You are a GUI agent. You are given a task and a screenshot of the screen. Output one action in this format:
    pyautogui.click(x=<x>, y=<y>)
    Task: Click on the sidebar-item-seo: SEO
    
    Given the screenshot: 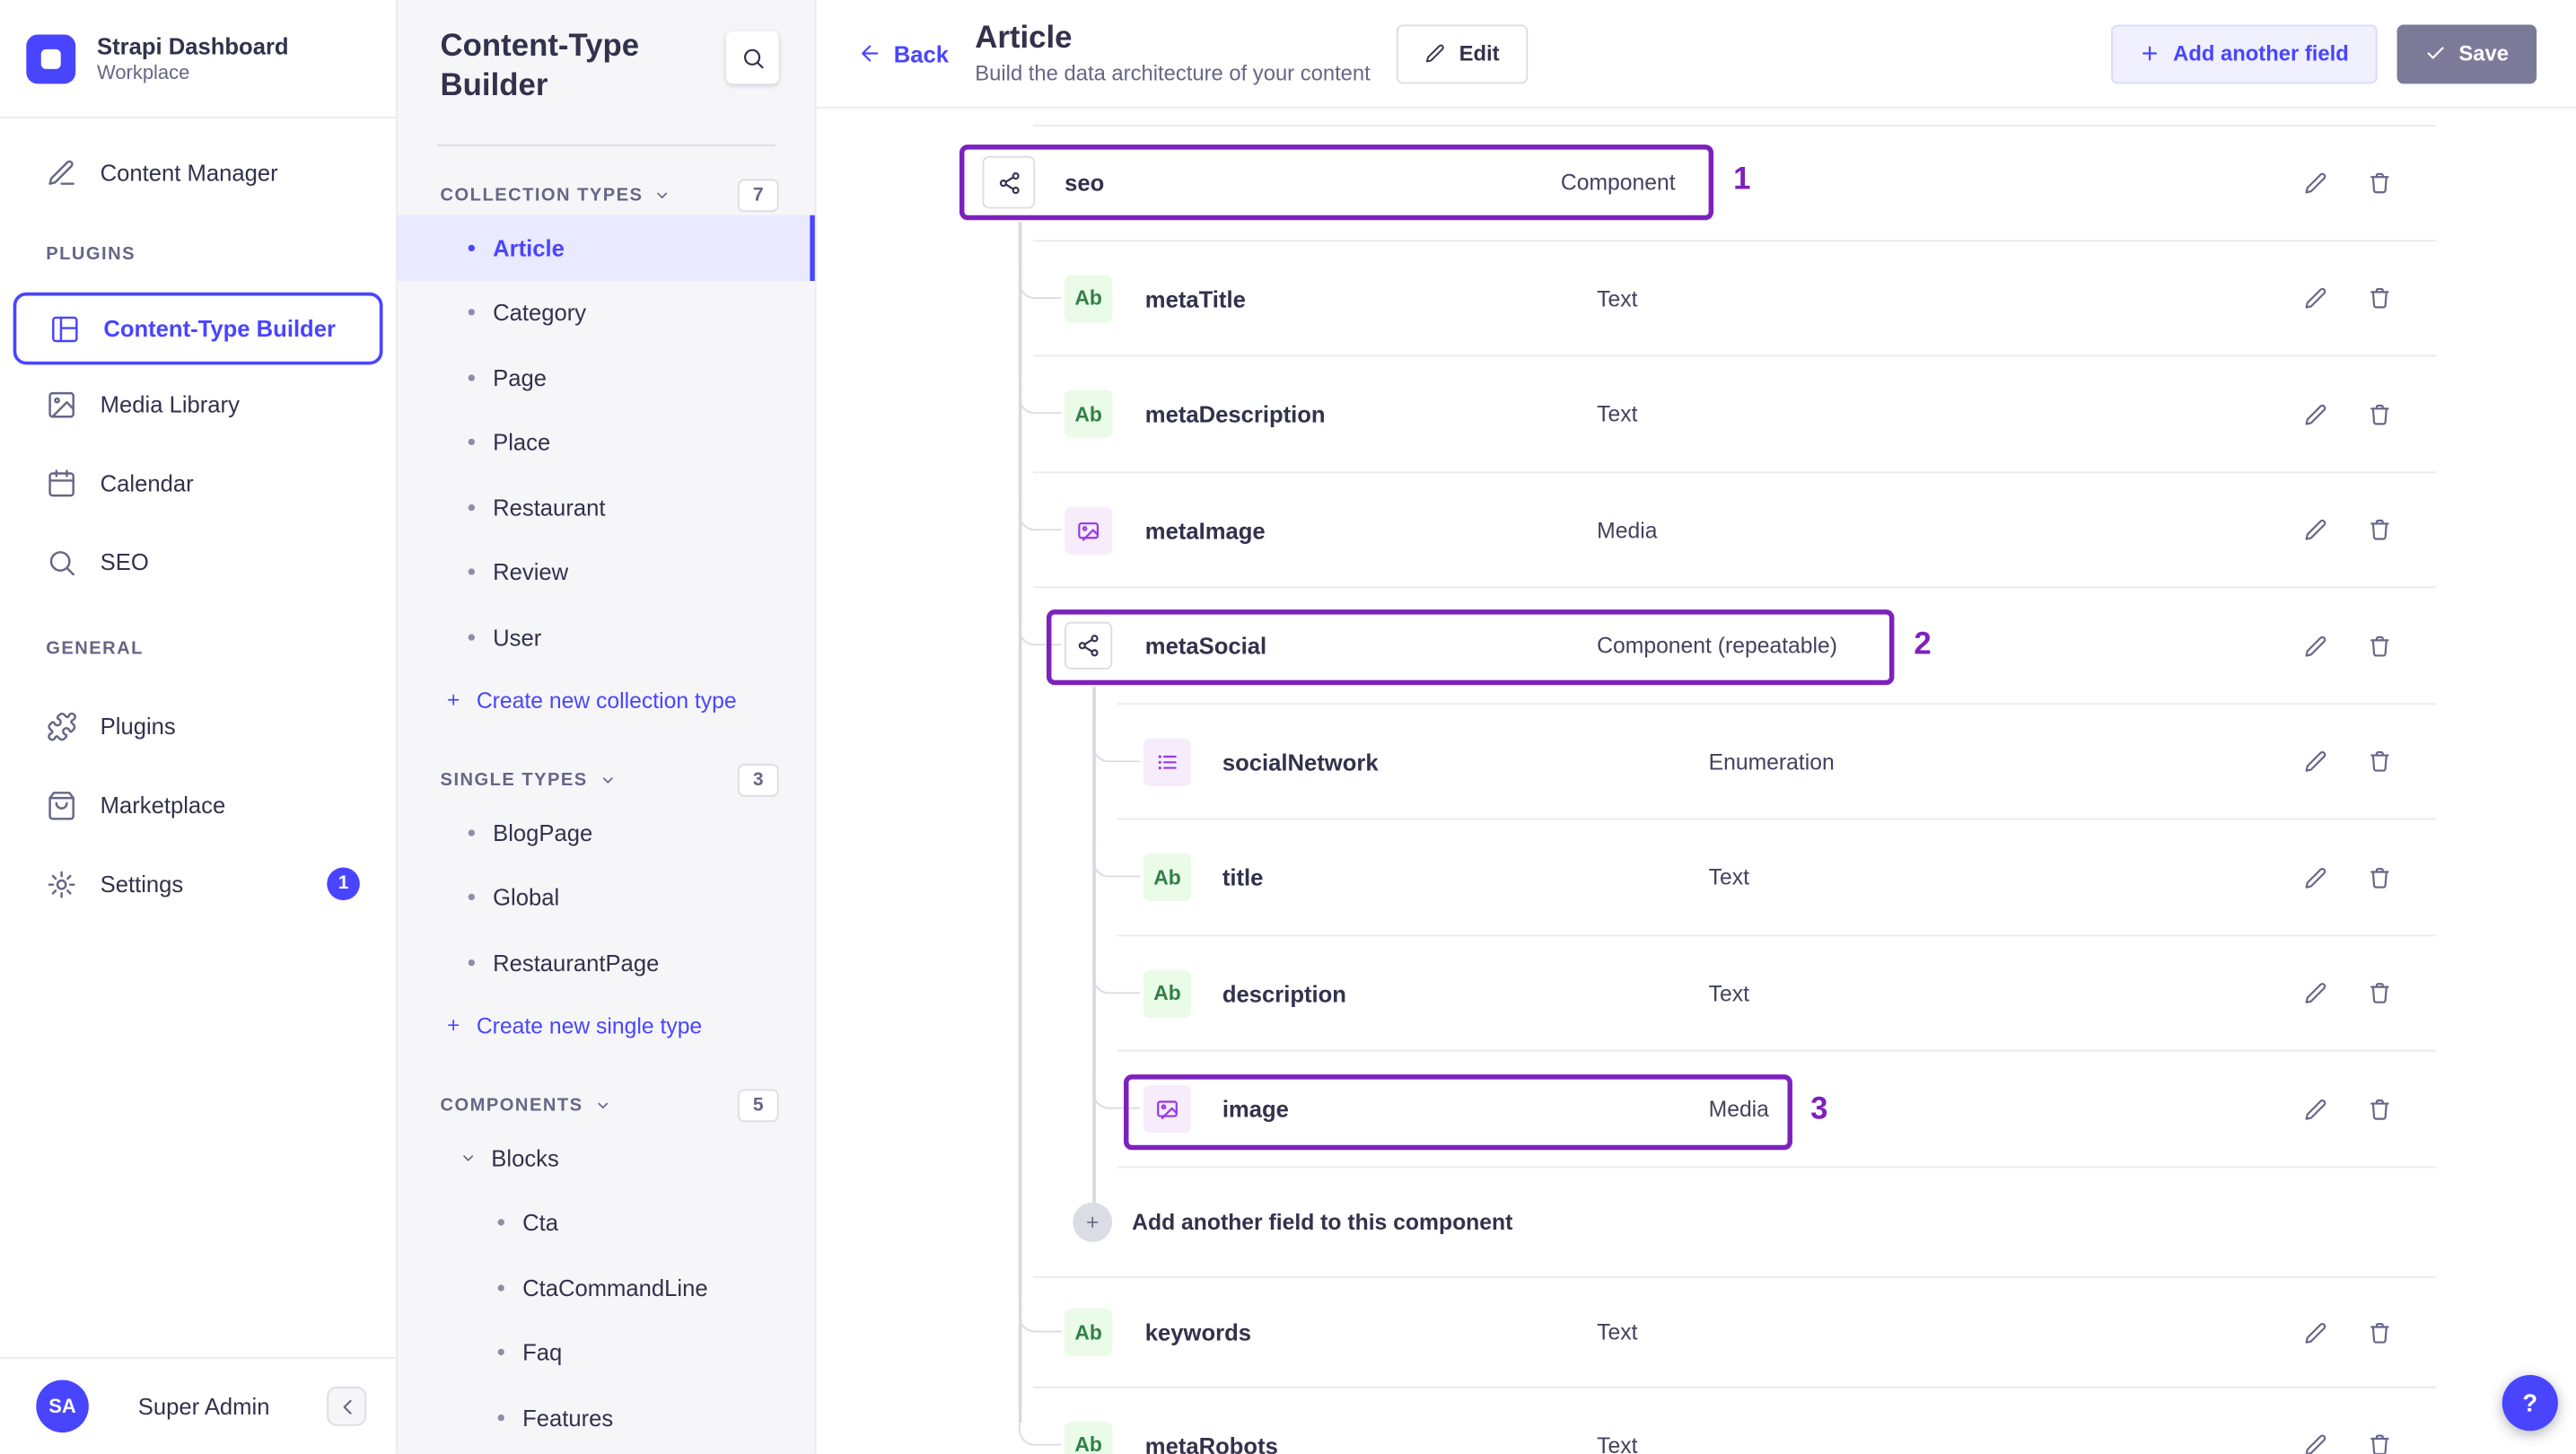 What is the action you would take?
    pyautogui.click(x=198, y=561)
    